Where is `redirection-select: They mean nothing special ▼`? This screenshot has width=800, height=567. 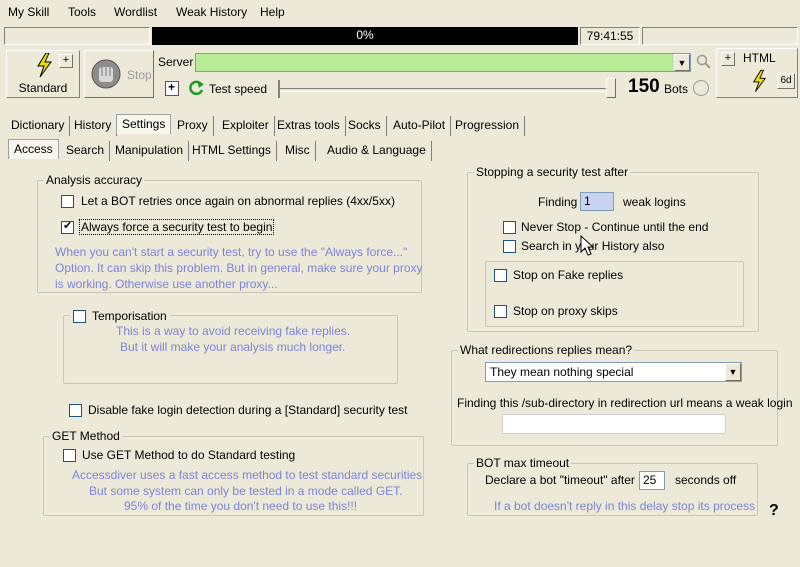 redirection-select: They mean nothing special ▼ is located at coordinates (613, 372).